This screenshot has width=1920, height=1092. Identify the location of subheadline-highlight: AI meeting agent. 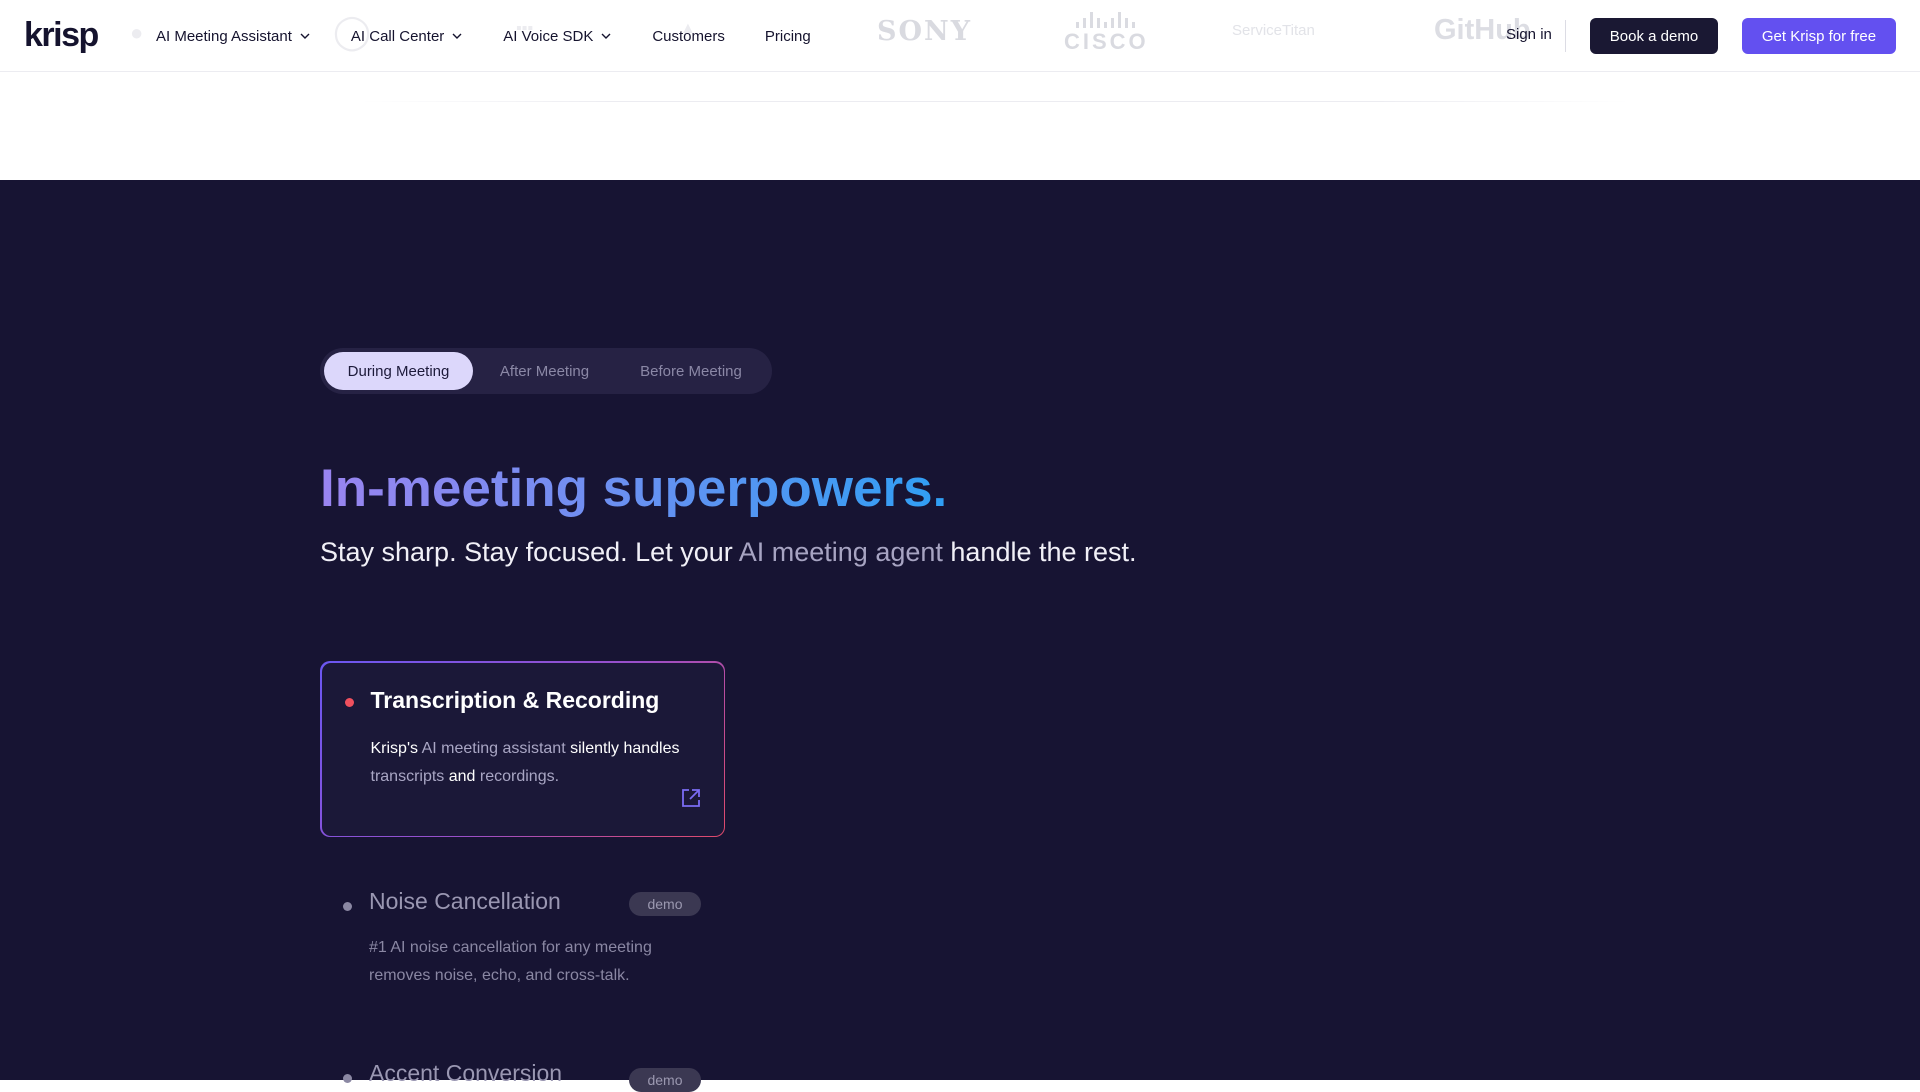
(840, 552).